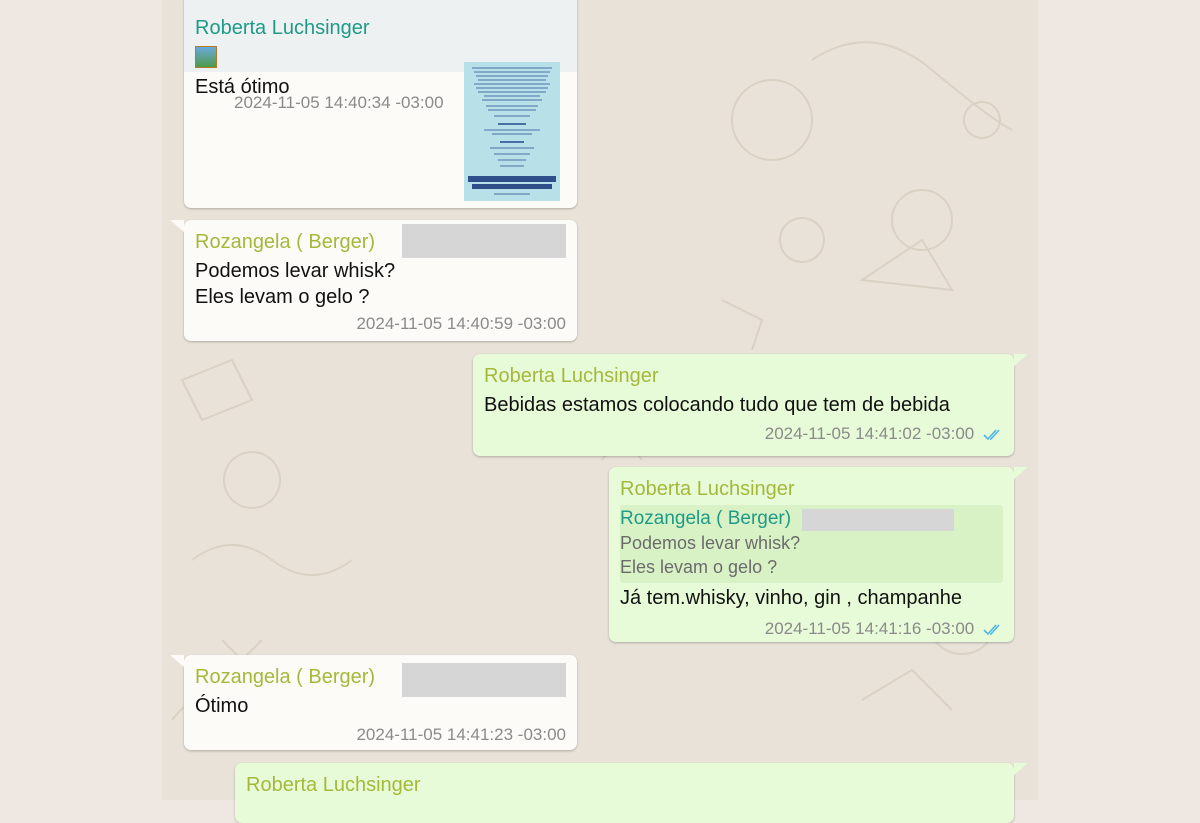 This screenshot has height=823, width=1200. What do you see at coordinates (791, 598) in the screenshot?
I see `message-text: Já tem.whisky, vinho, gin , champanhe` at bounding box center [791, 598].